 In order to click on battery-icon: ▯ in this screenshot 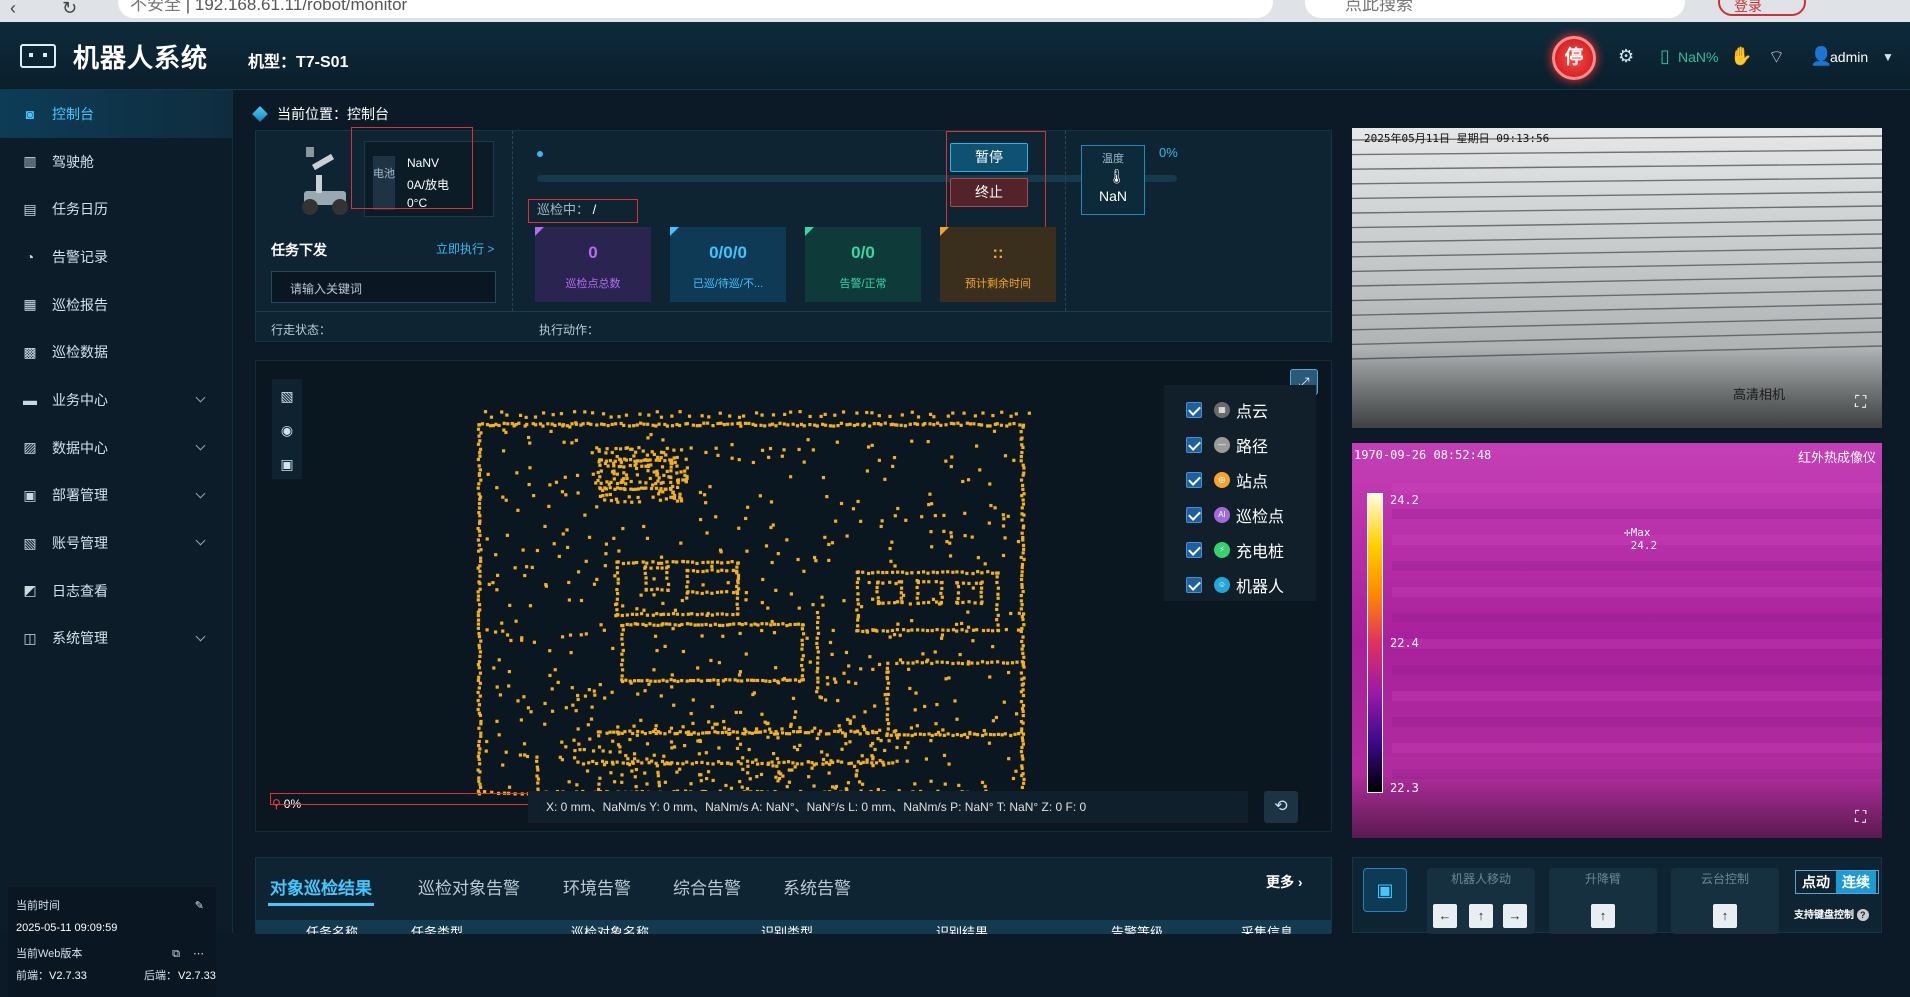, I will do `click(1665, 56)`.